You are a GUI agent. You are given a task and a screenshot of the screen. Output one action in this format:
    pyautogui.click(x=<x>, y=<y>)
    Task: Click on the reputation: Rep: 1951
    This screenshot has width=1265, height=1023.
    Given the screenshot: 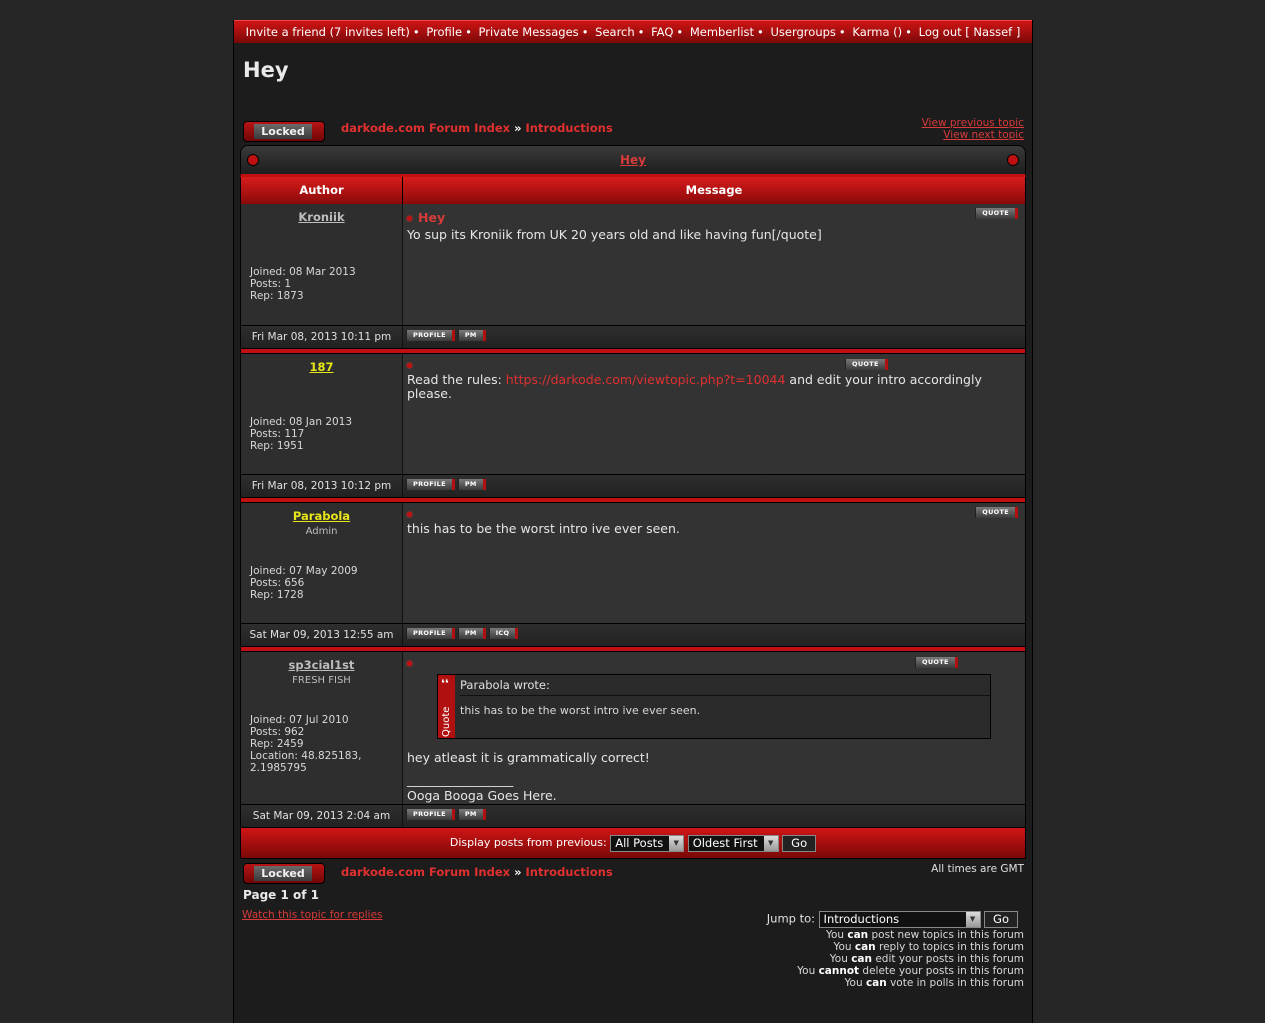 What is the action you would take?
    pyautogui.click(x=277, y=446)
    